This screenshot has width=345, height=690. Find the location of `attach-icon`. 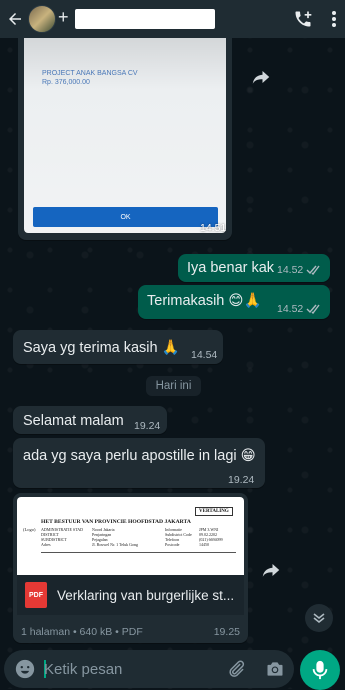

attach-icon is located at coordinates (236, 669).